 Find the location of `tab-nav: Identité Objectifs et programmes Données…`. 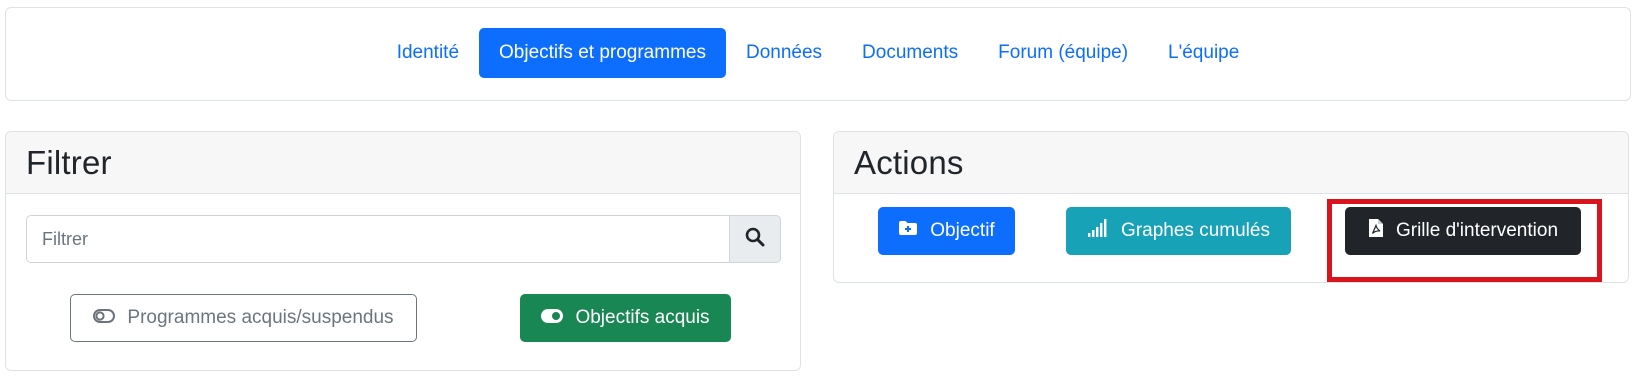

tab-nav: Identité Objectifs et programmes Données… is located at coordinates (818, 53).